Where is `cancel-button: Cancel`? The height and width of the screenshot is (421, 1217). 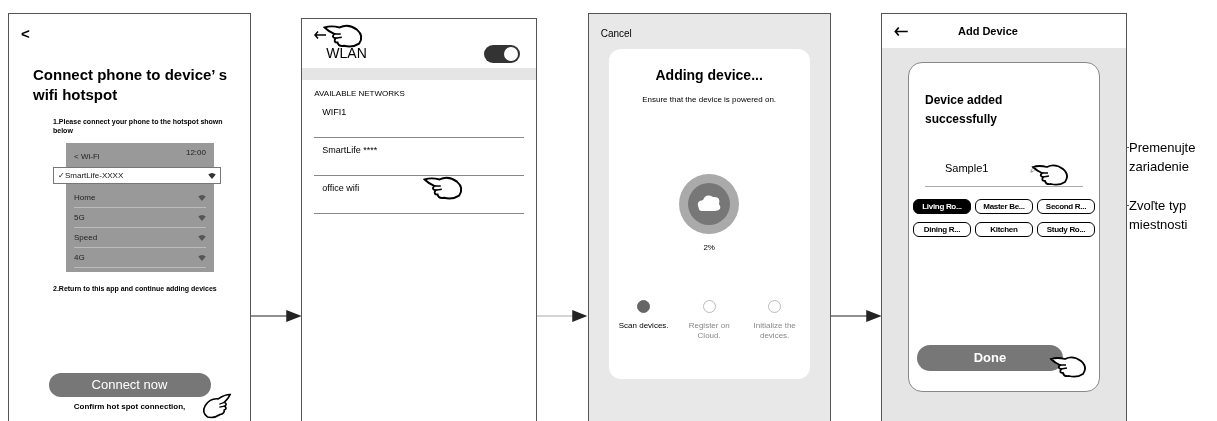
cancel-button: Cancel is located at coordinates (705, 33).